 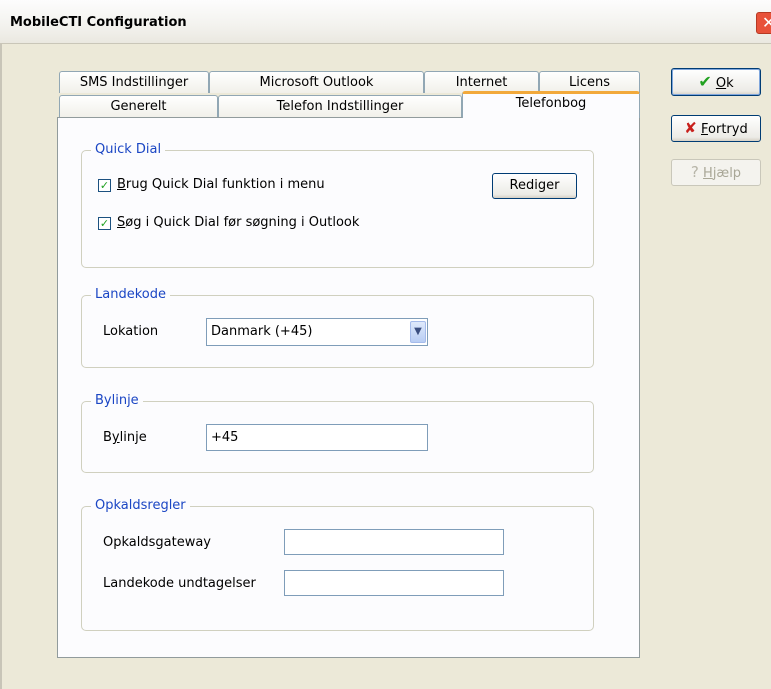 I want to click on city-line-legend: Bylinje, so click(x=117, y=400).